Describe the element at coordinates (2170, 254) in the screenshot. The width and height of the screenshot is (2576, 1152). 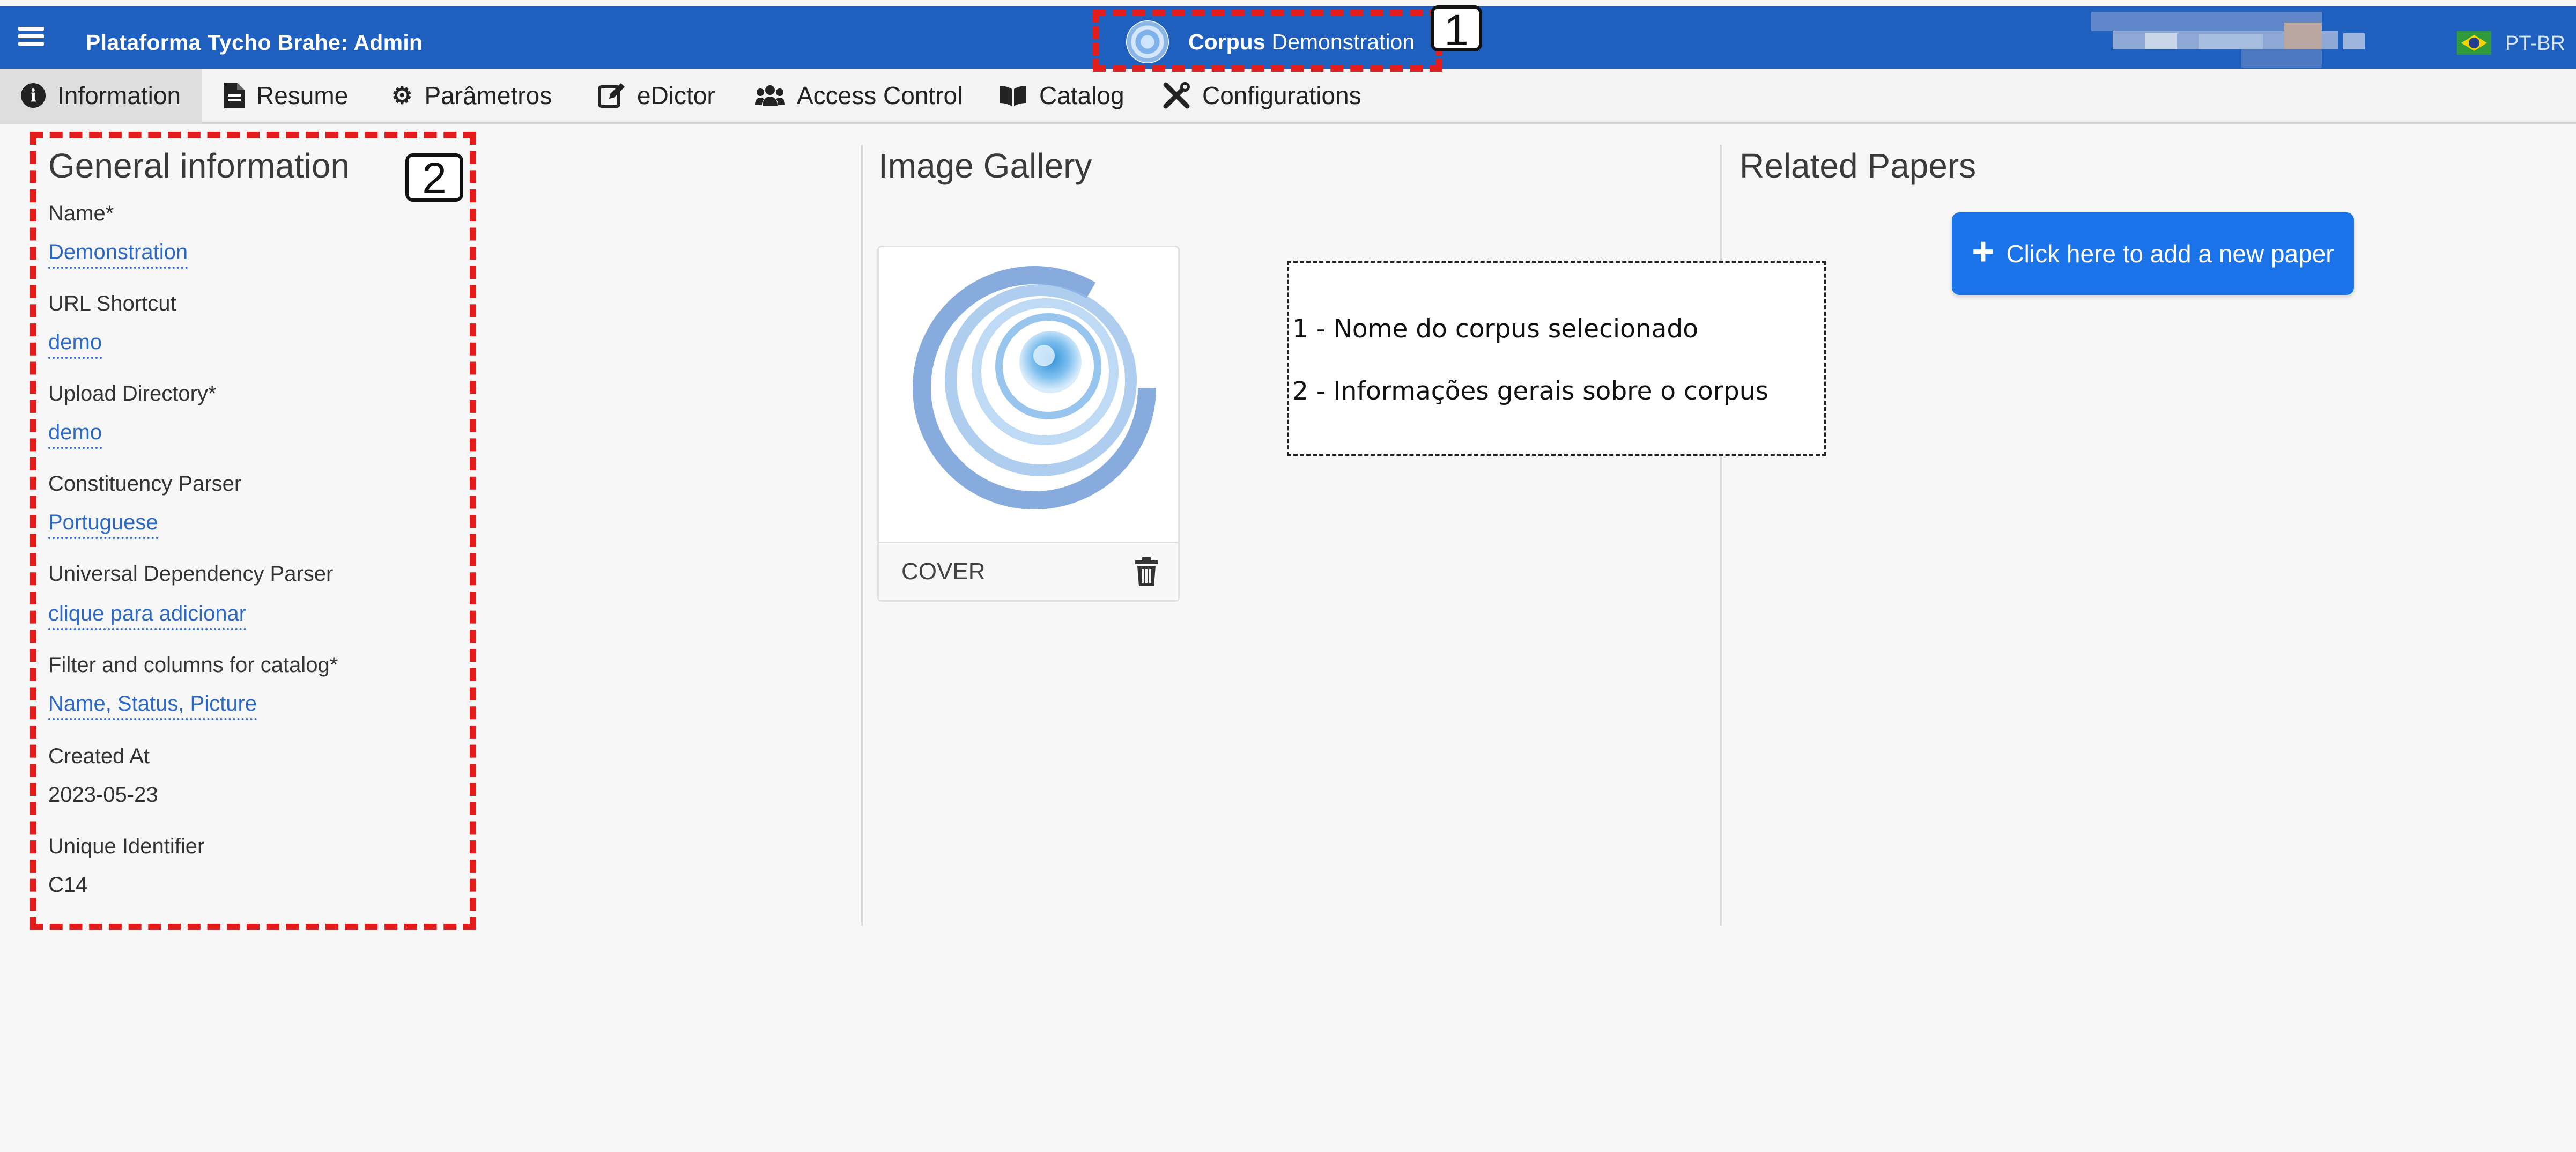
I see `add-paper-label: Click here to add a new paper` at that location.